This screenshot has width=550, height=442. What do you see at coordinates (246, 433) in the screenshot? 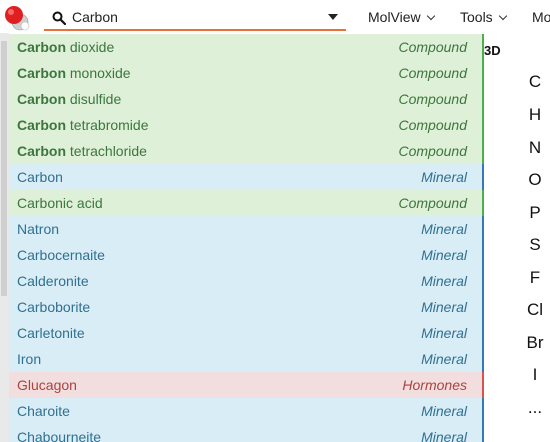
I see `result-item: Chabourneite Mineral` at bounding box center [246, 433].